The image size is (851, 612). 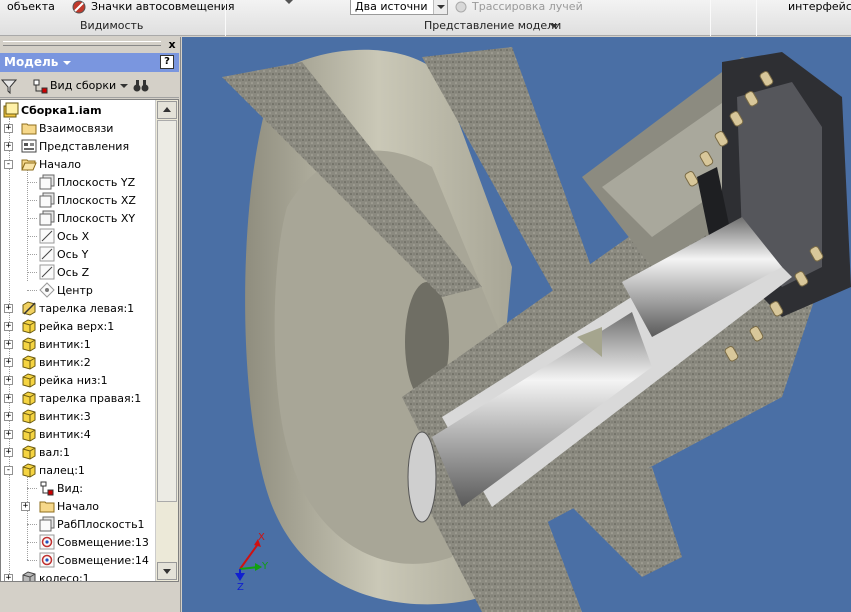 I want to click on triad-x-label: X, so click(x=261, y=537).